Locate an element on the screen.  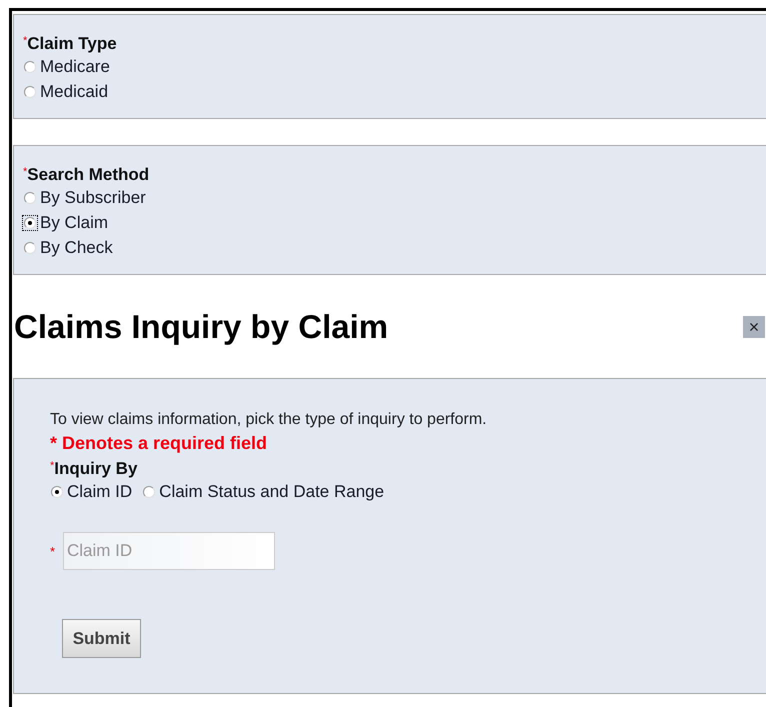
radio-label: By Subscriber is located at coordinates (93, 197).